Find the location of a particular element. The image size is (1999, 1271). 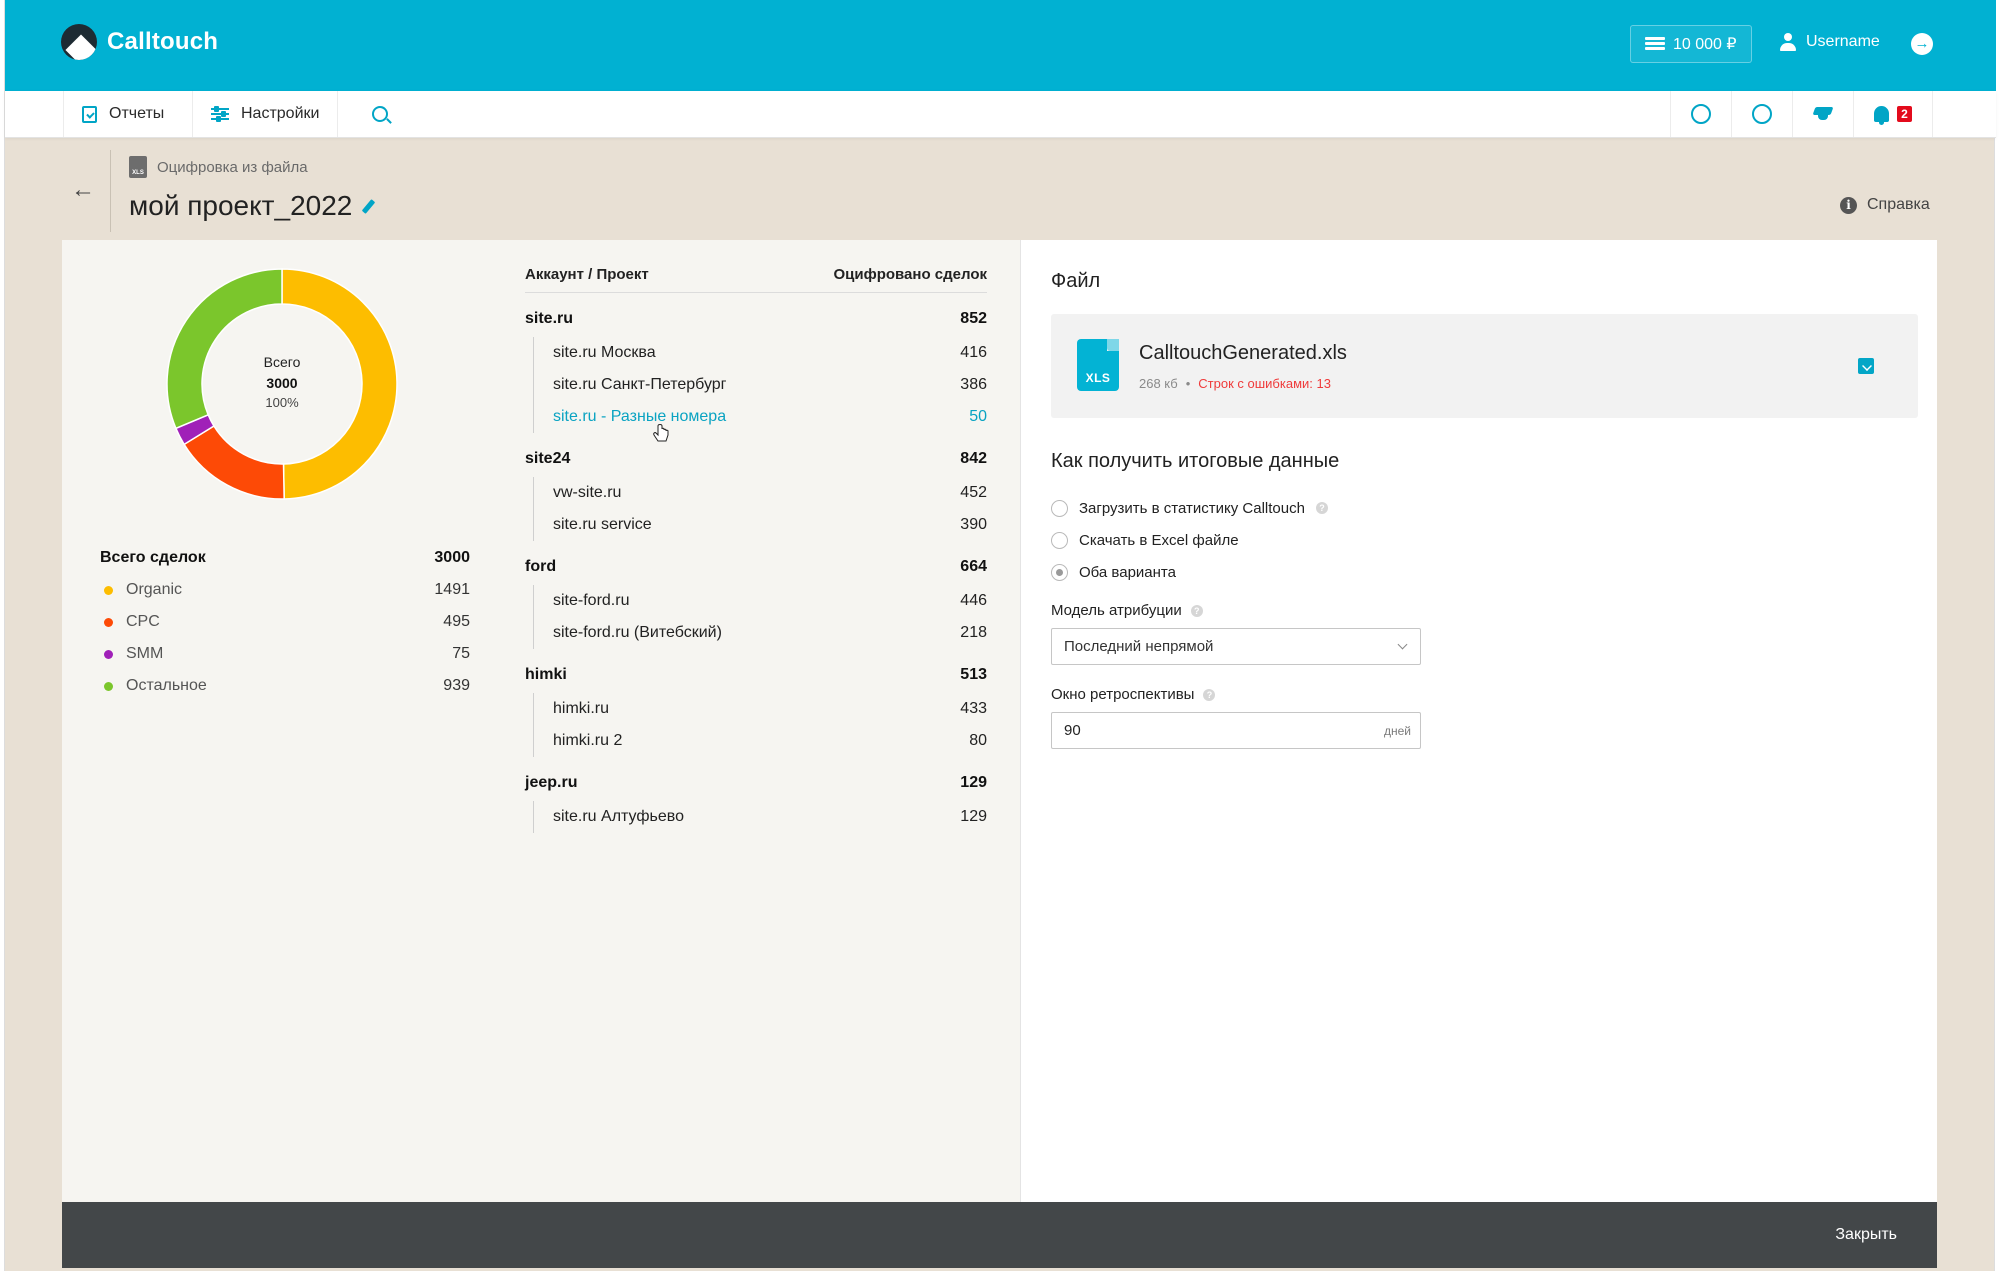

file-section-title: Файл is located at coordinates (1076, 281).